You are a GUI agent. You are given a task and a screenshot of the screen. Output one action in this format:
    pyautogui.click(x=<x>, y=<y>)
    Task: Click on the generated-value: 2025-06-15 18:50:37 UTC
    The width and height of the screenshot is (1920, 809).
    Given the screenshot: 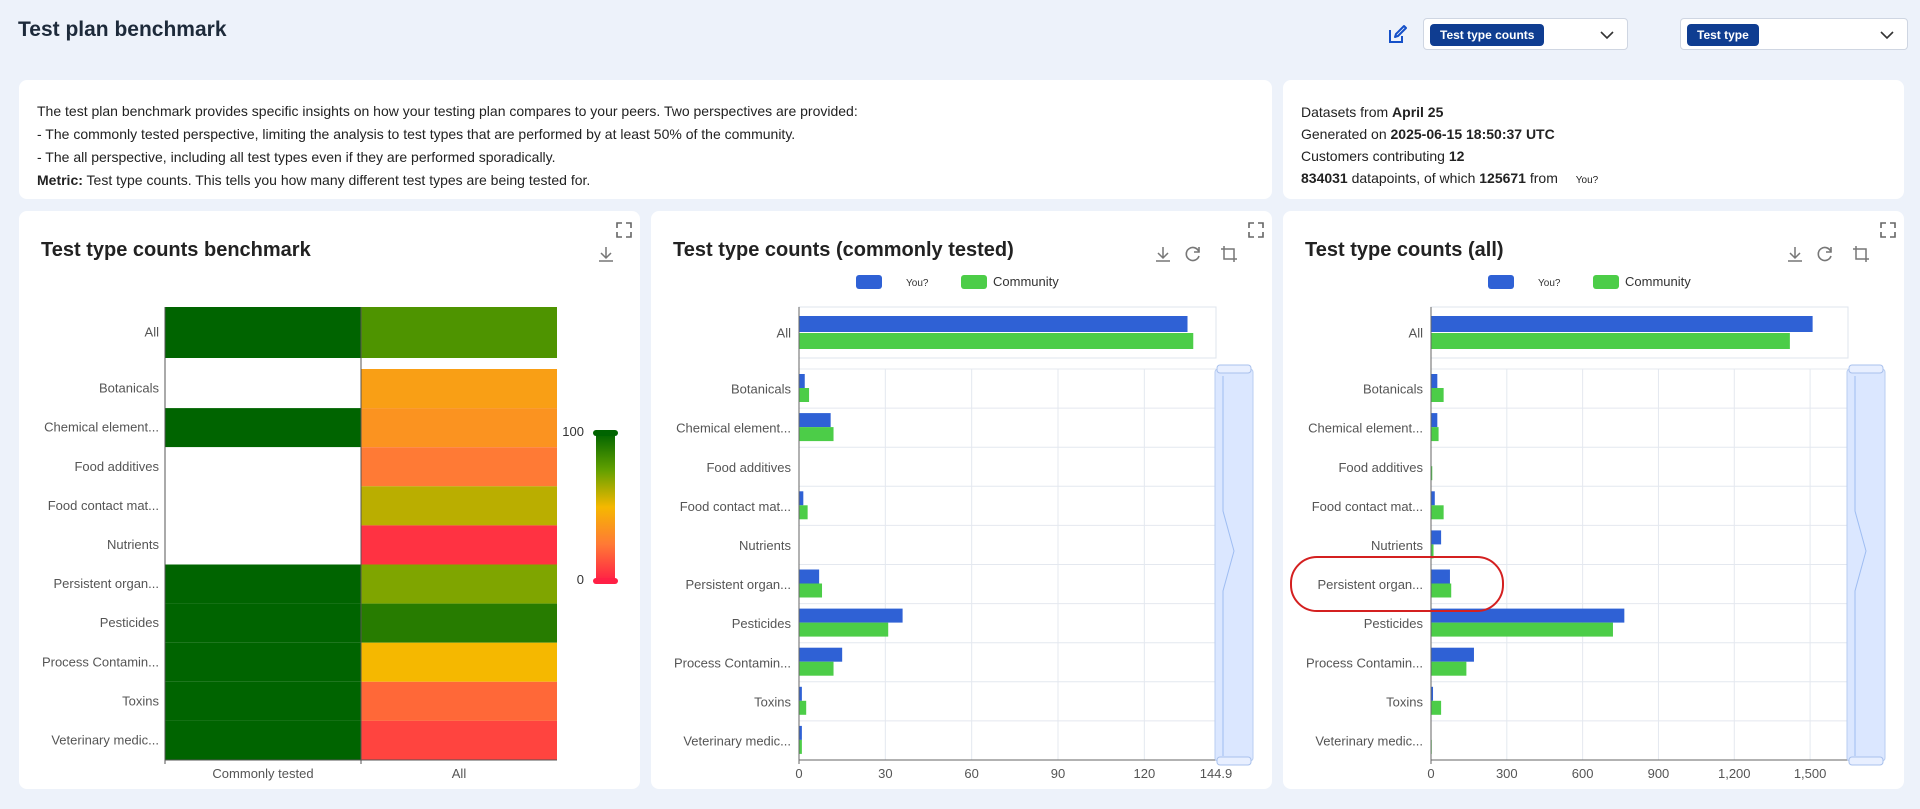 What is the action you would take?
    pyautogui.click(x=1472, y=134)
    